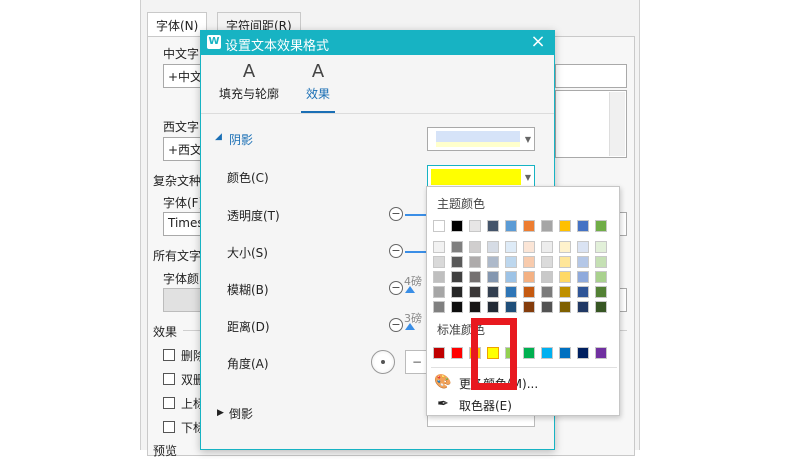 This screenshot has width=800, height=459. I want to click on subscript-checkbox, so click(169, 427).